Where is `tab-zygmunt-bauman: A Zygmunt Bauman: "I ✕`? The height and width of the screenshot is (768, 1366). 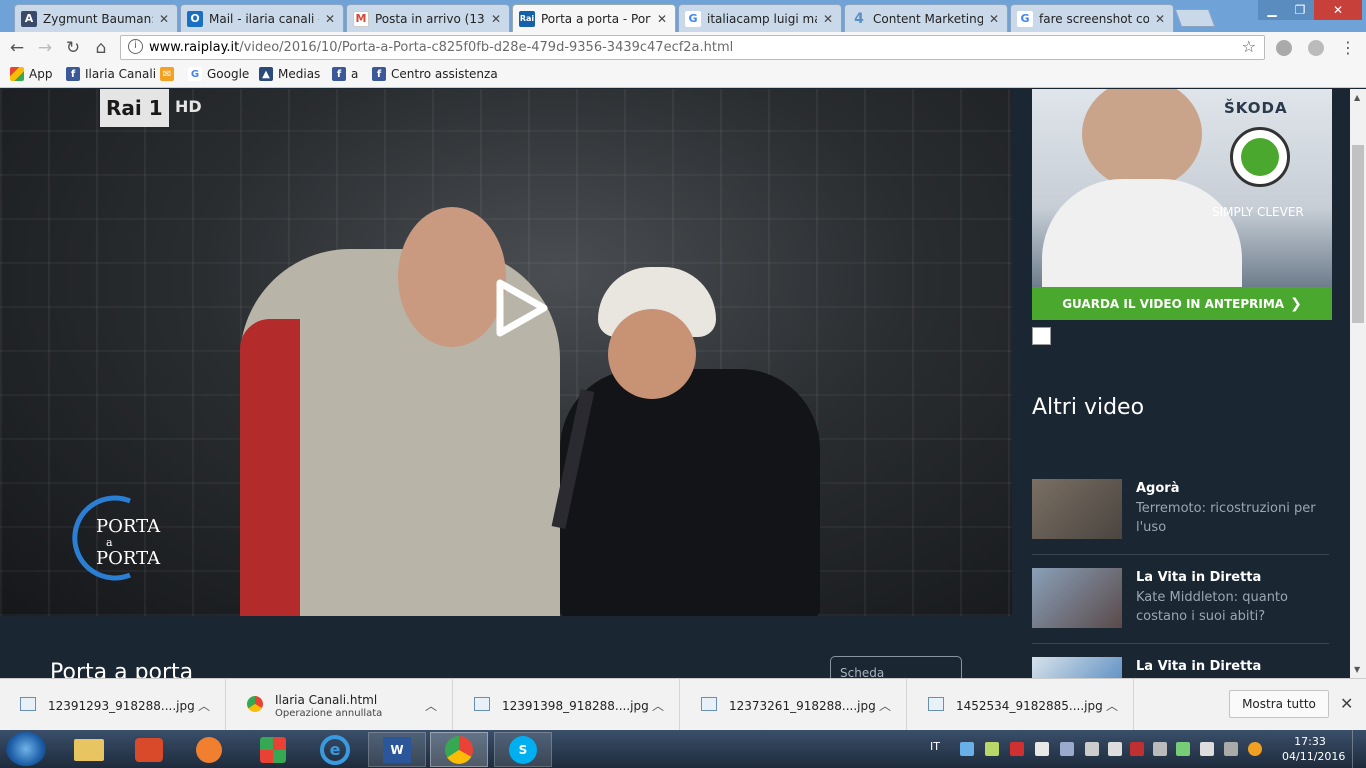
tab-zygmunt-bauman: A Zygmunt Bauman: "I ✕ is located at coordinates (96, 18).